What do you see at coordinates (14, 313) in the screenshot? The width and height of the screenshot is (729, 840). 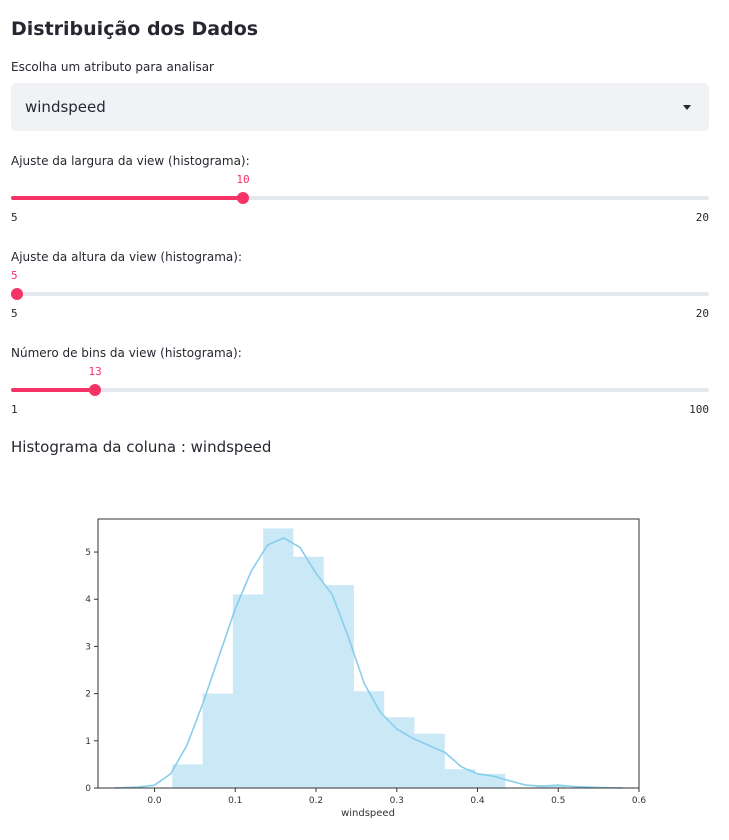 I see `height-slider-min: 5` at bounding box center [14, 313].